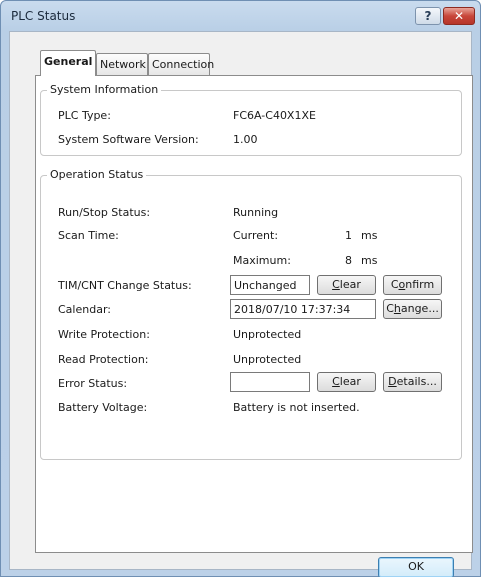 This screenshot has height=577, width=481. What do you see at coordinates (336, 381) in the screenshot?
I see `clear-error-accelerator: C` at bounding box center [336, 381].